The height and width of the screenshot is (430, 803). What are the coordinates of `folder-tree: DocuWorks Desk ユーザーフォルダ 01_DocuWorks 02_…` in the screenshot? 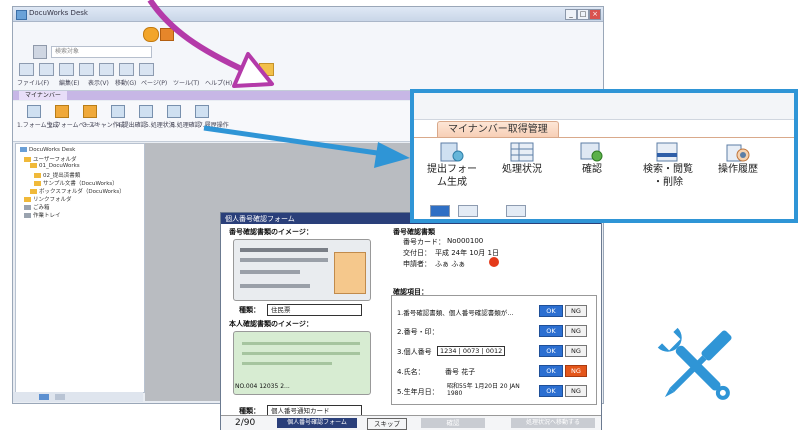 It's located at (80, 268).